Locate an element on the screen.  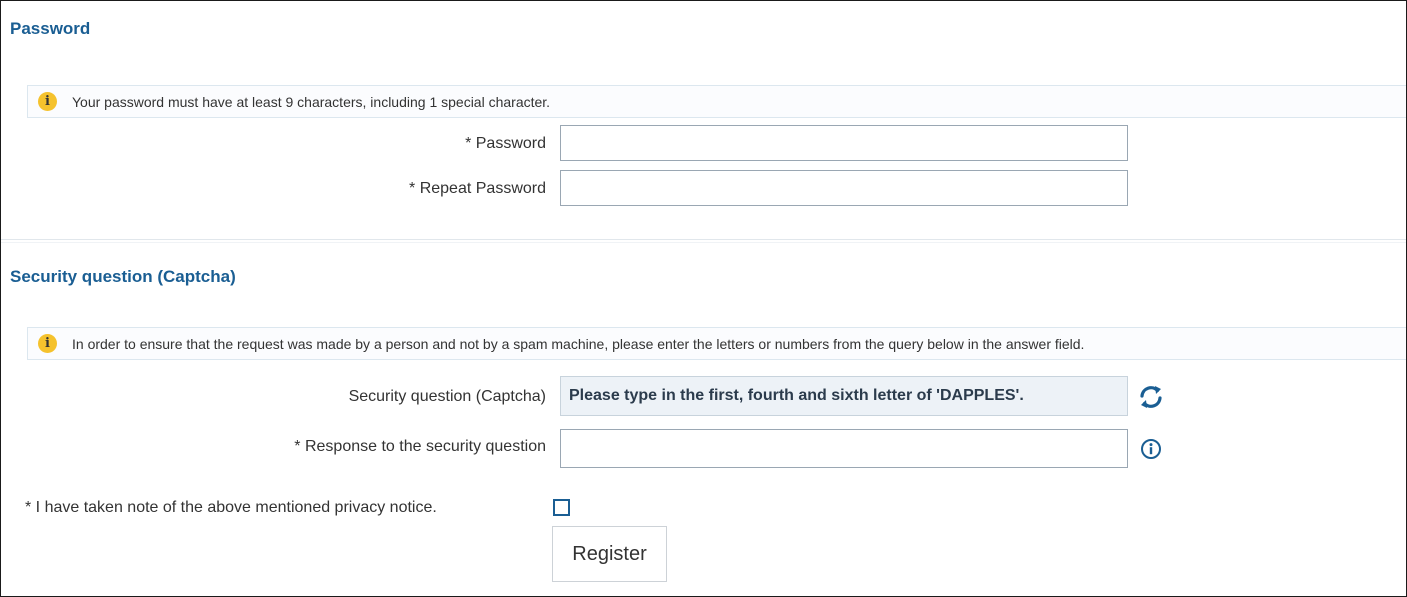
password-input is located at coordinates (844, 143).